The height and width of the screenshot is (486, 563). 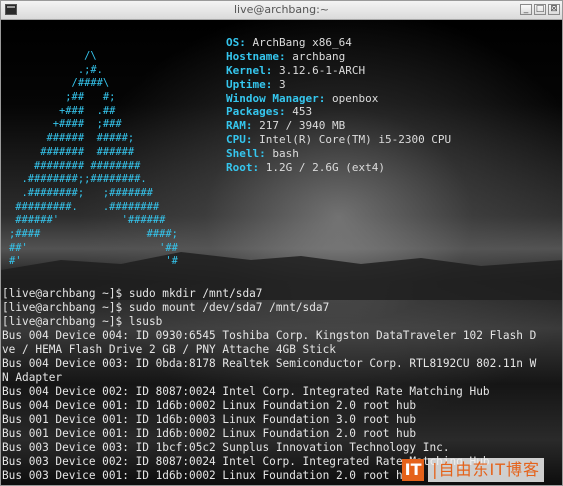 I want to click on sysinfo-value: 3.12.6-1-ARCH, so click(x=322, y=70).